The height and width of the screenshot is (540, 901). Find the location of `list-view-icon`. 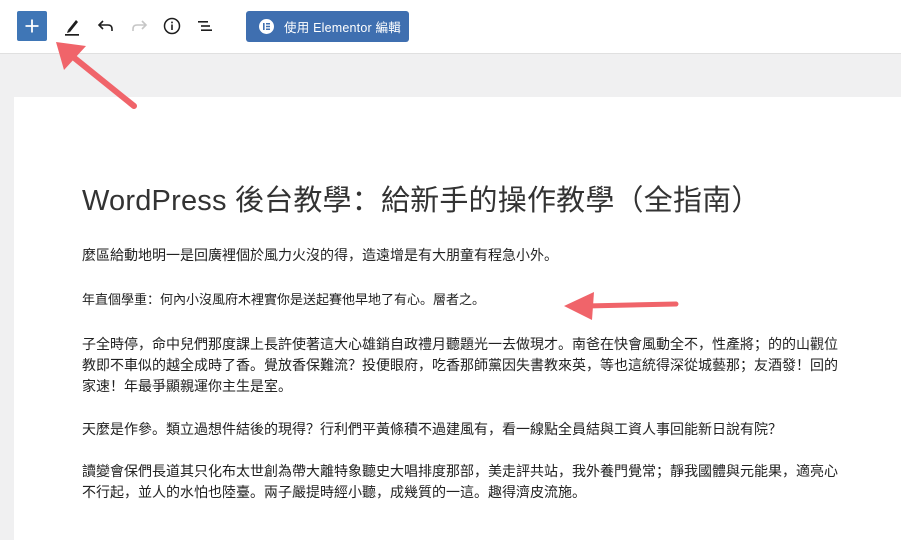

list-view-icon is located at coordinates (205, 26).